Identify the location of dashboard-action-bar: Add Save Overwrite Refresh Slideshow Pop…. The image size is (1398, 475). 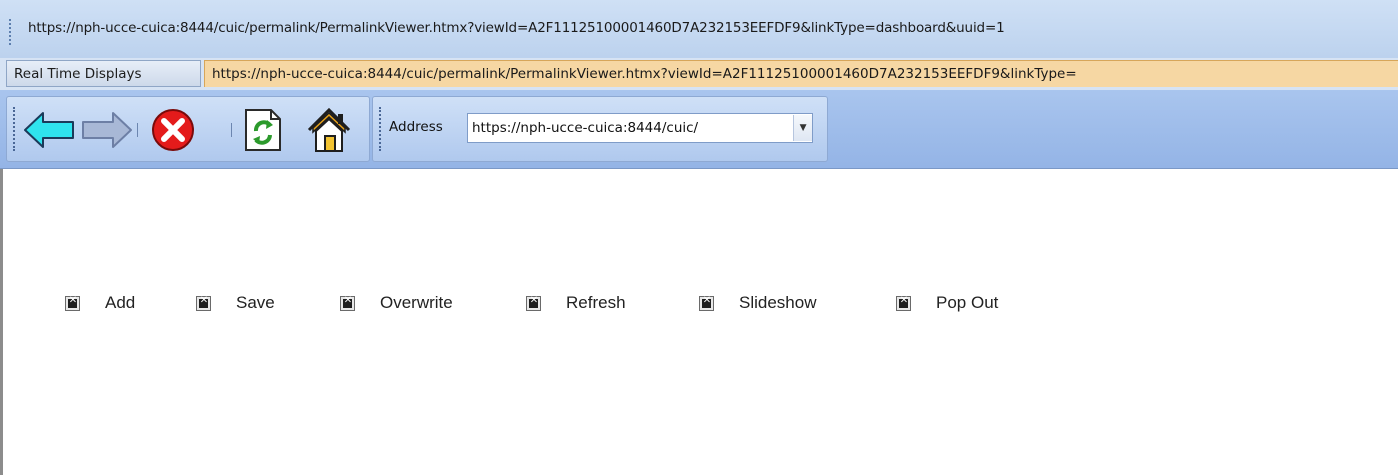
(700, 308).